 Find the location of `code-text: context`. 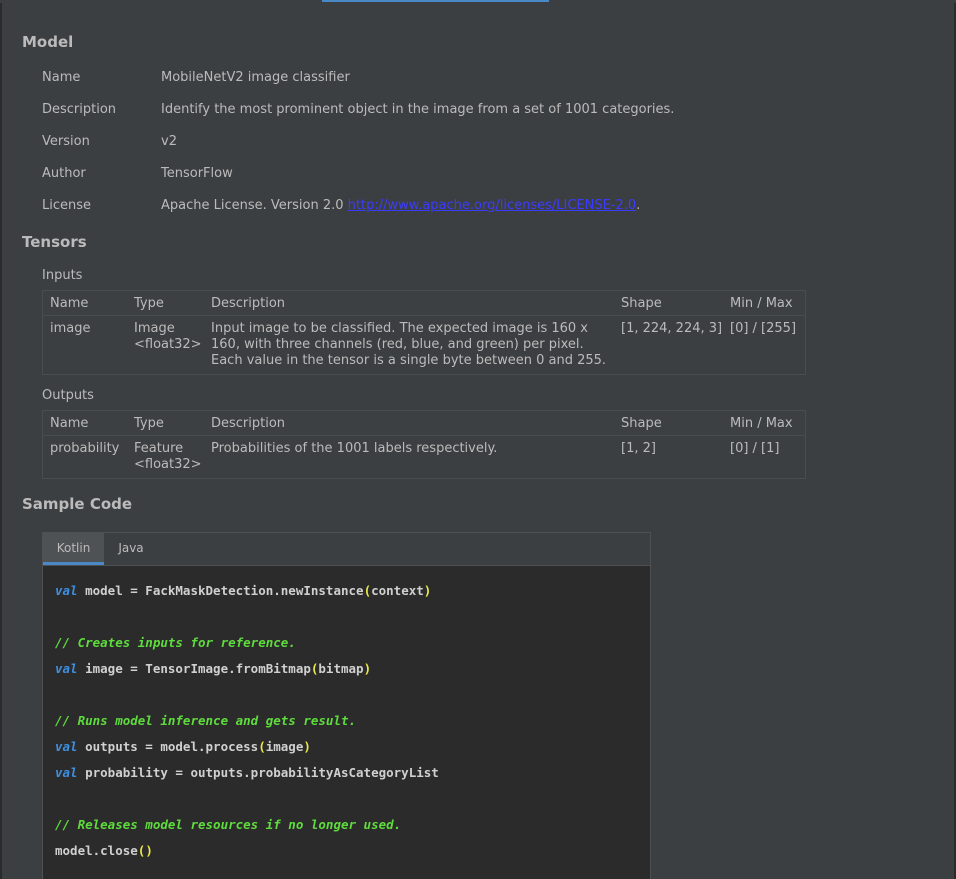

code-text: context is located at coordinates (397, 590).